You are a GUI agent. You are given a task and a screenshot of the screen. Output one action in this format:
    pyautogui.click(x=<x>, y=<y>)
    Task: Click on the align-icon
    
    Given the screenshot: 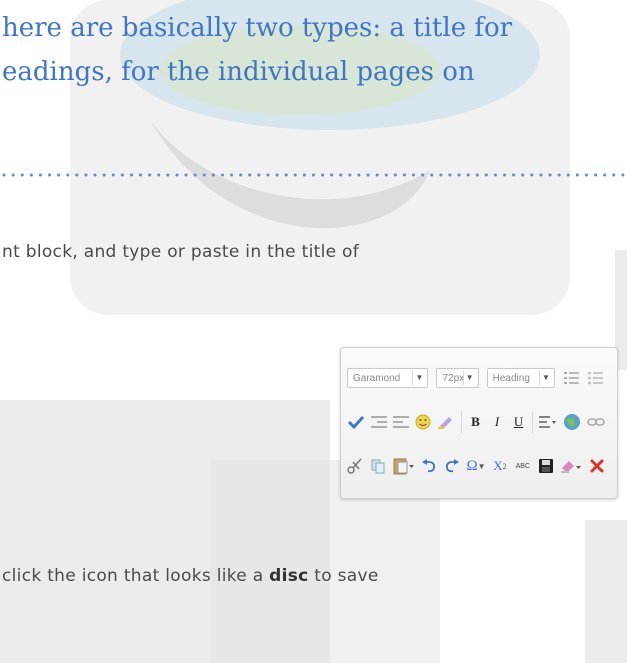 What is the action you would take?
    pyautogui.click(x=548, y=422)
    